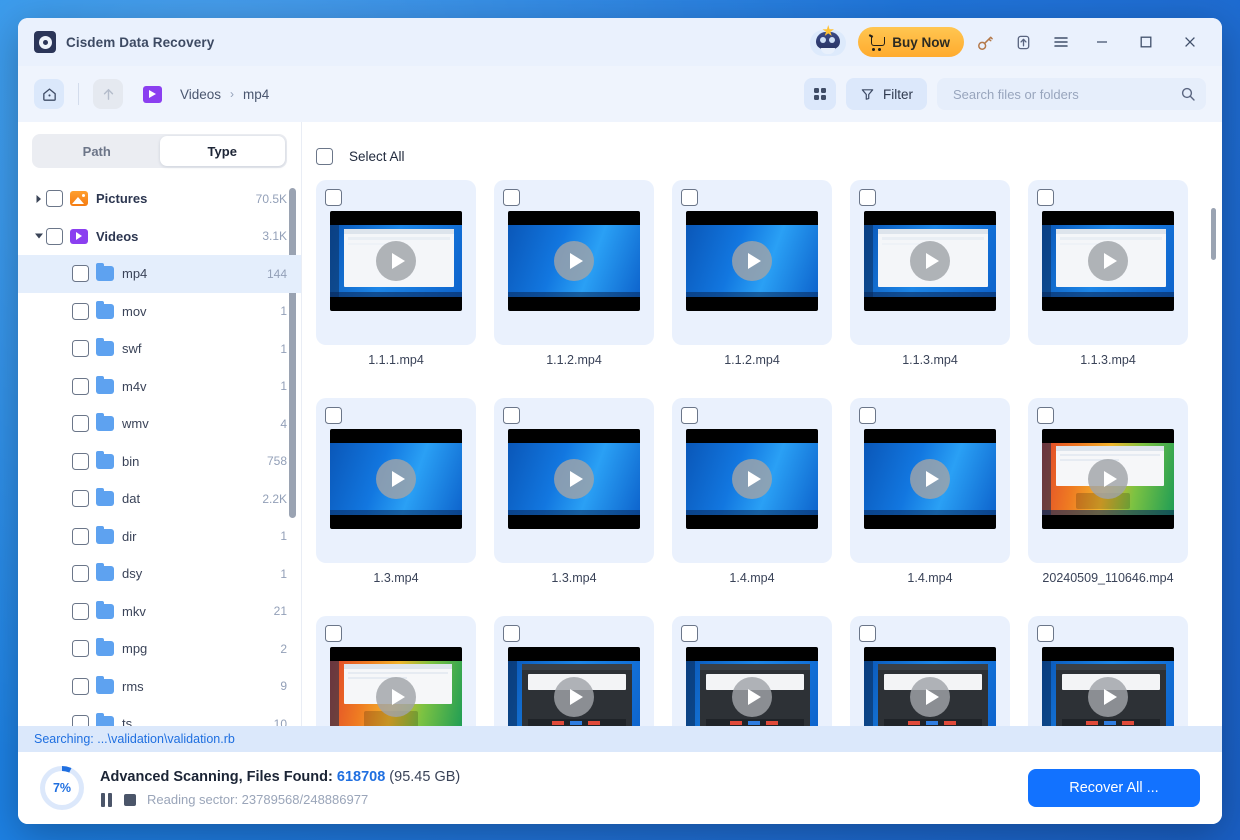 This screenshot has width=1240, height=840. Describe the element at coordinates (762, 151) in the screenshot. I see `select-all-row: Select All` at that location.